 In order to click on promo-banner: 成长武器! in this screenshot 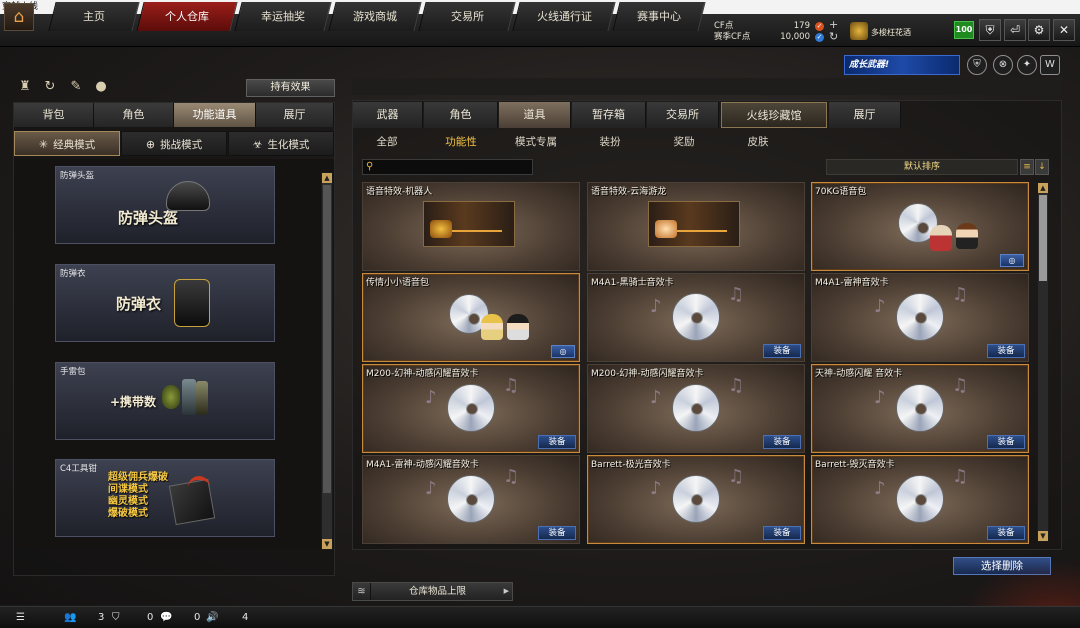, I will do `click(902, 65)`.